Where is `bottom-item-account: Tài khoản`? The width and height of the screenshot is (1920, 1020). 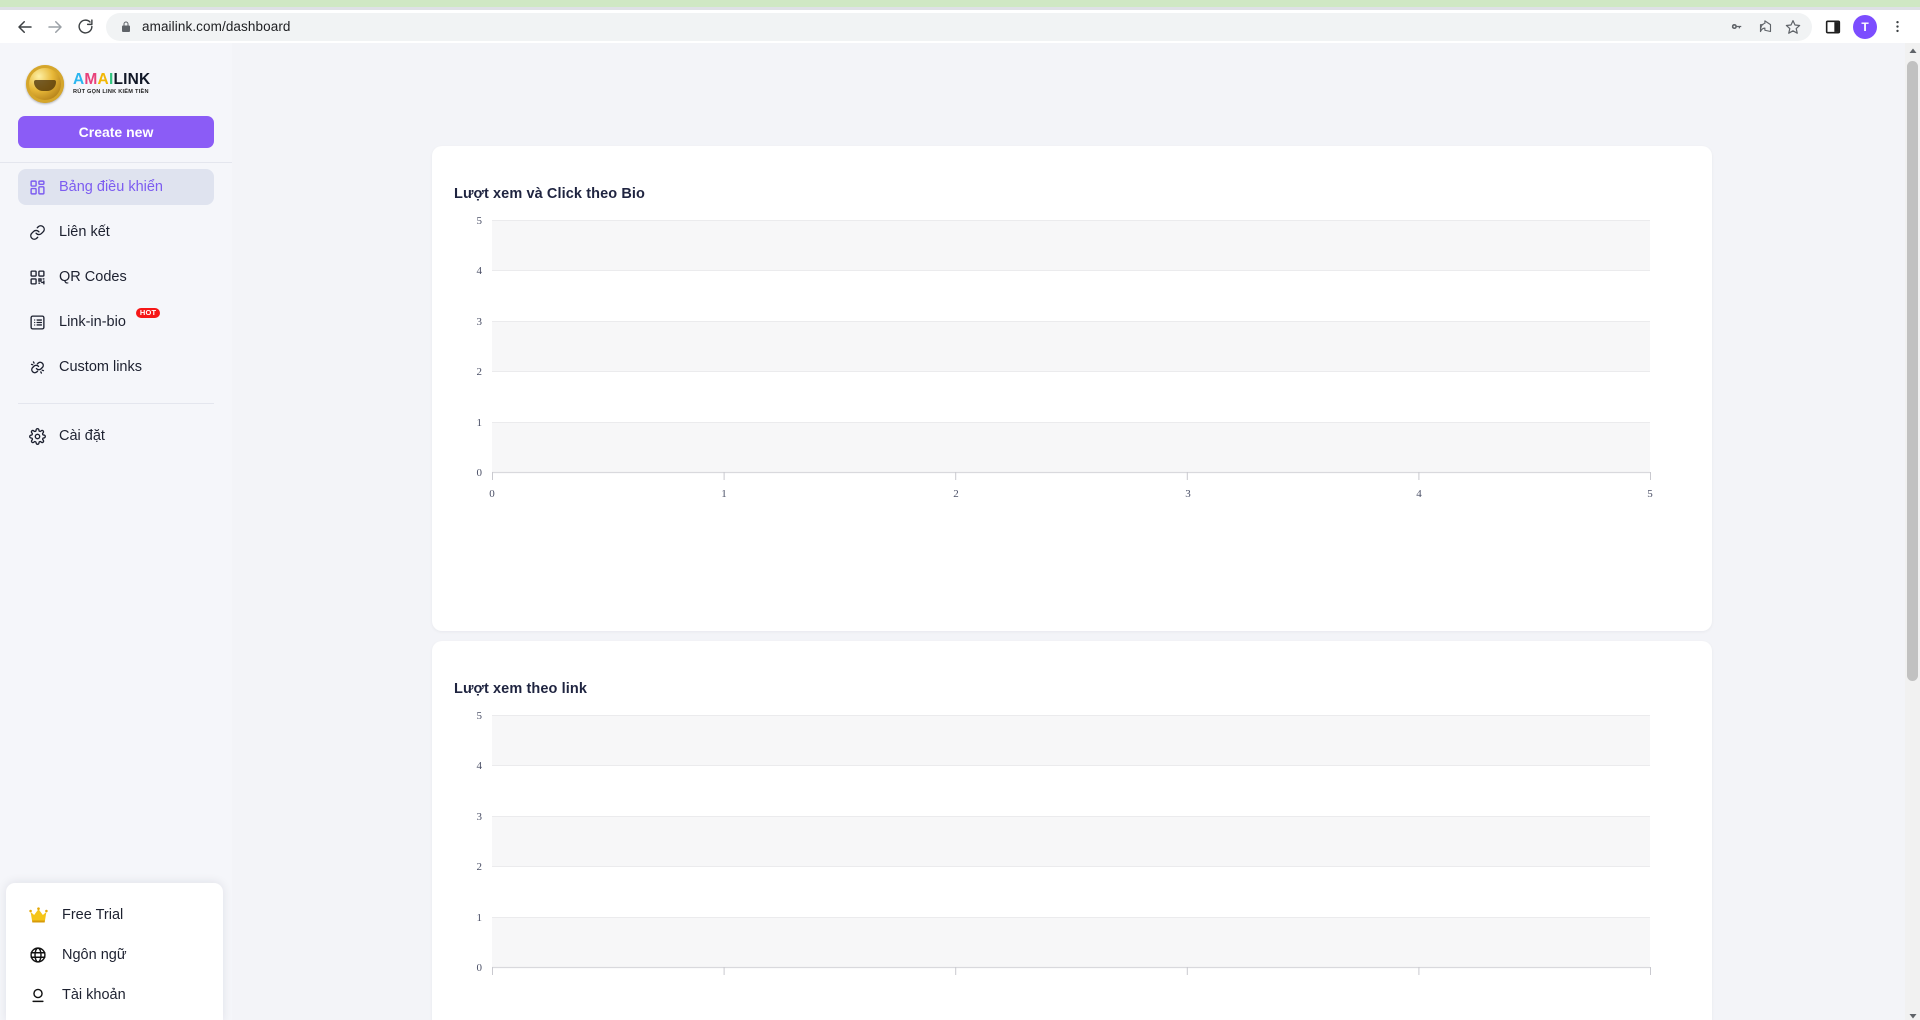
bottom-item-account: Tài khoản is located at coordinates (114, 995).